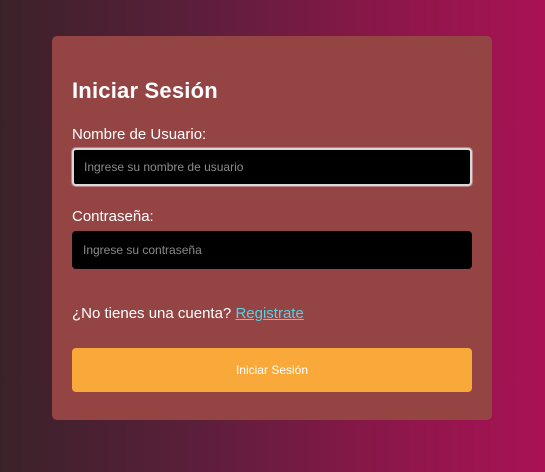 This screenshot has height=472, width=545. I want to click on login-title: Iniciar Sesión, so click(145, 90).